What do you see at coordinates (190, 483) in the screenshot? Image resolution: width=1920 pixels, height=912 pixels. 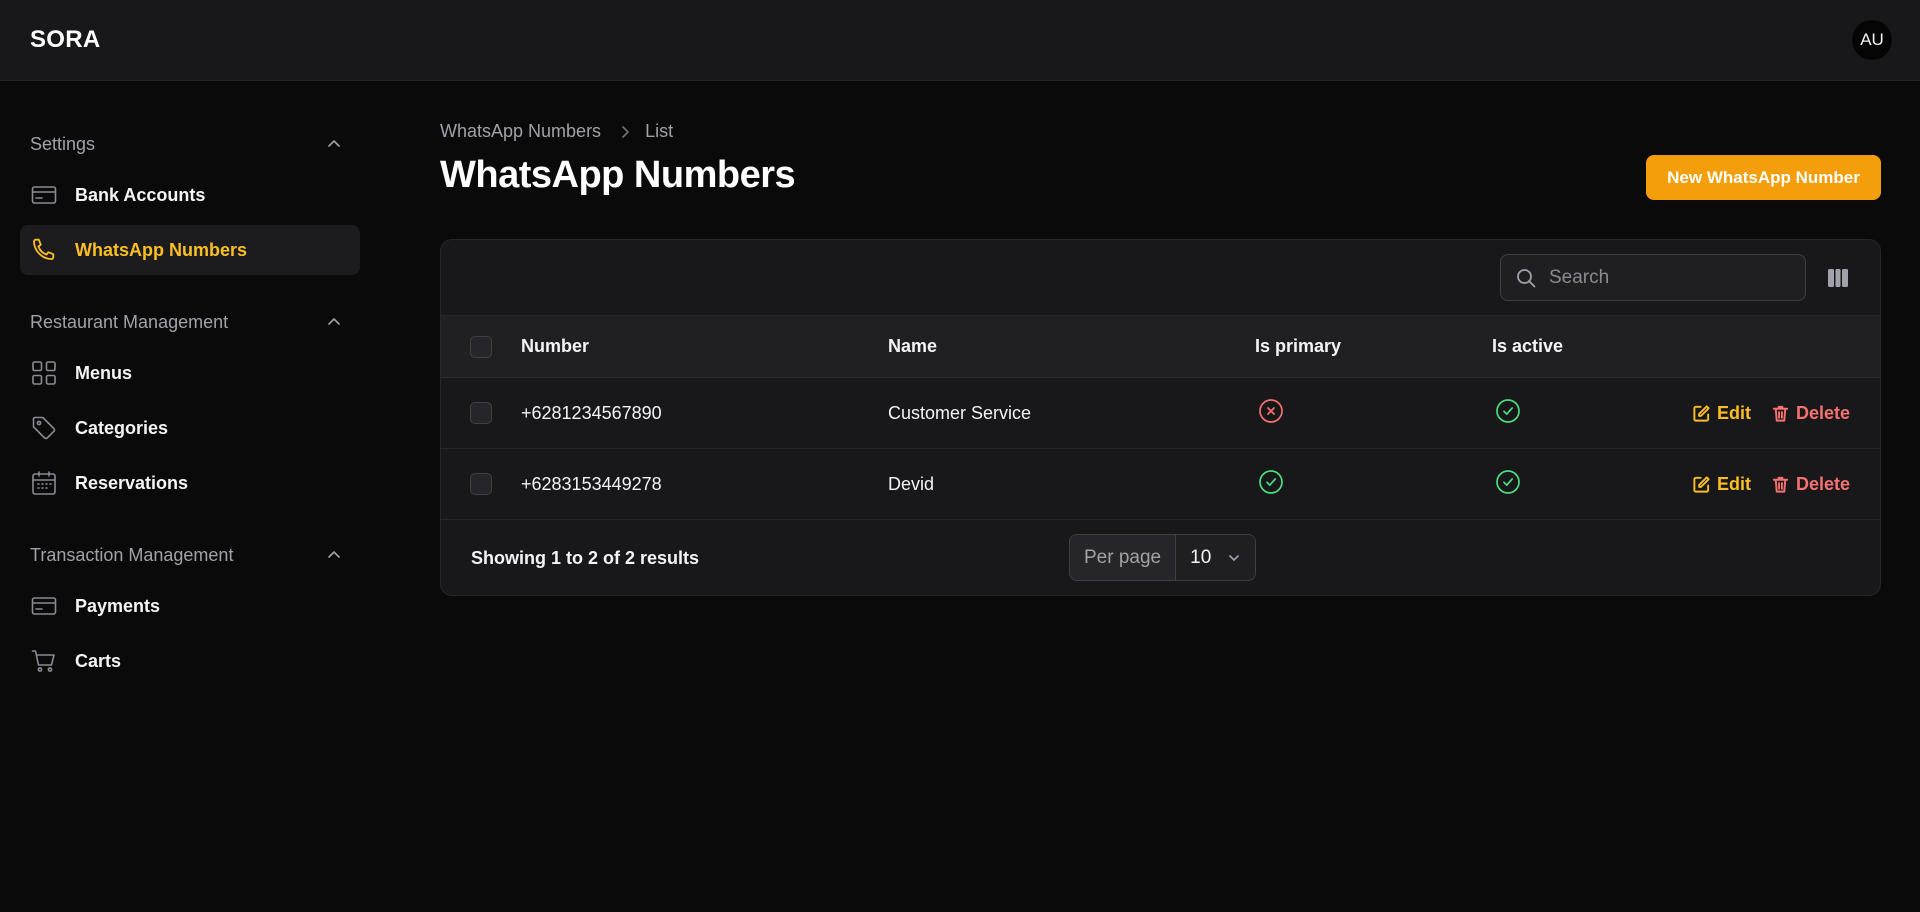 I see `sidebar-item-reservations: Reservations` at bounding box center [190, 483].